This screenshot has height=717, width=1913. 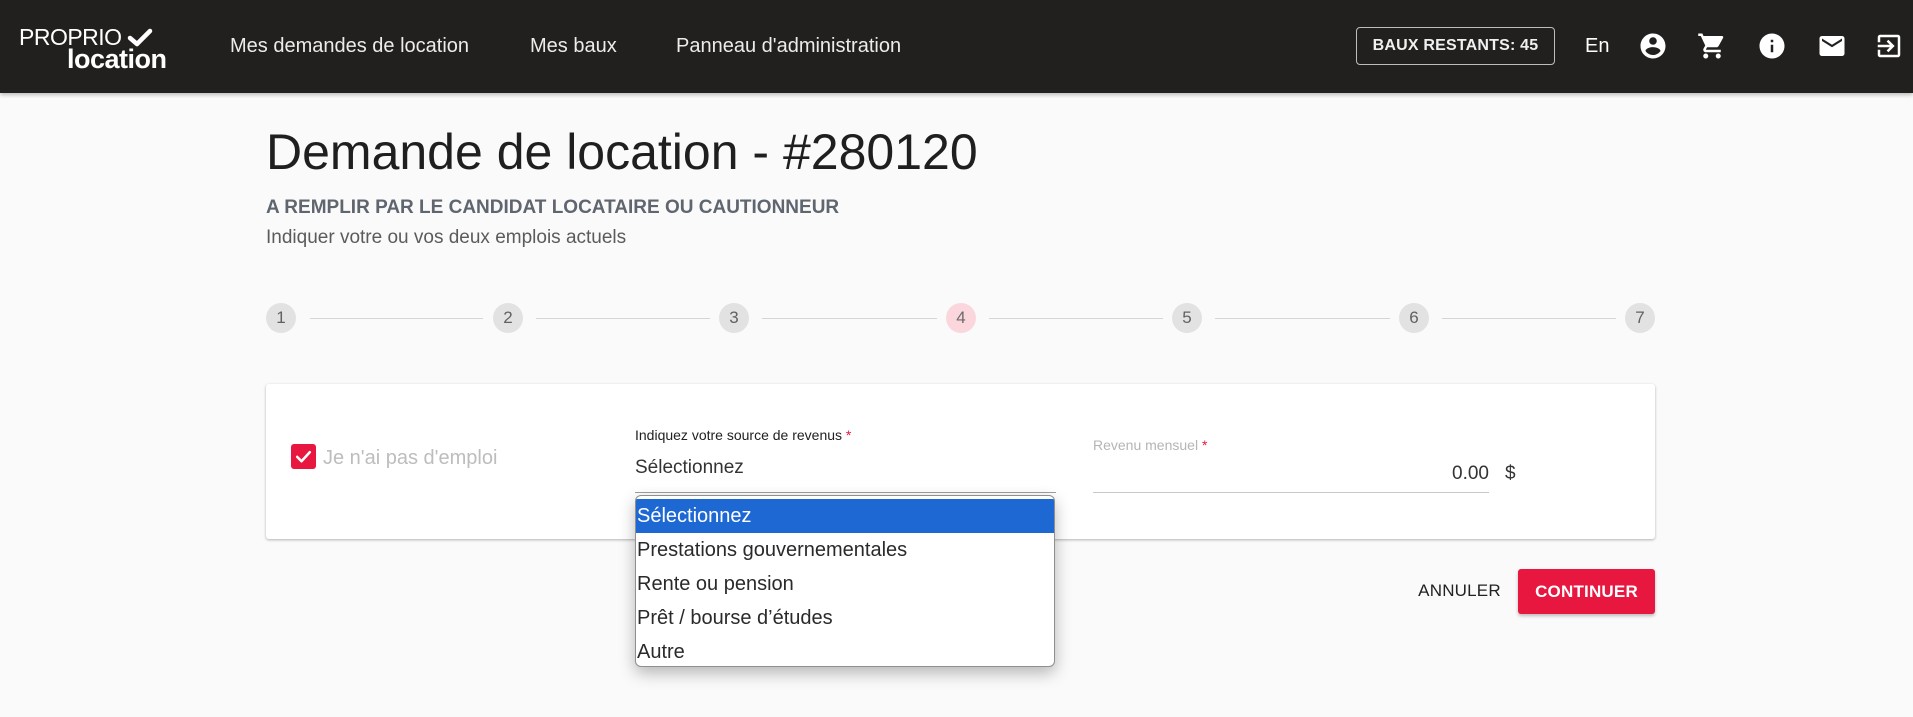 What do you see at coordinates (508, 318) in the screenshot?
I see `step-2: 2` at bounding box center [508, 318].